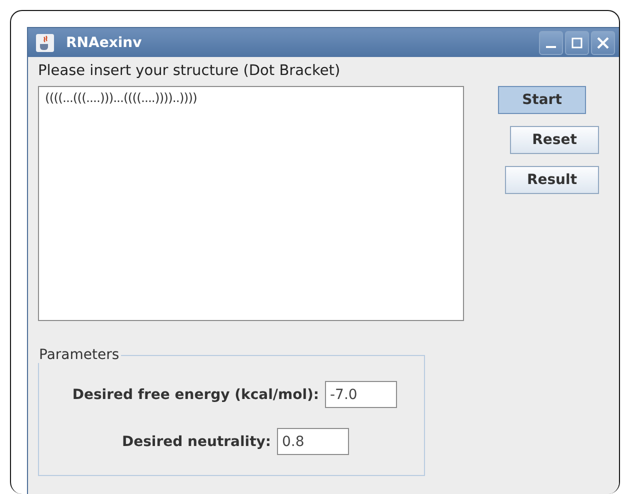  I want to click on input-field: 0.8, so click(313, 441).